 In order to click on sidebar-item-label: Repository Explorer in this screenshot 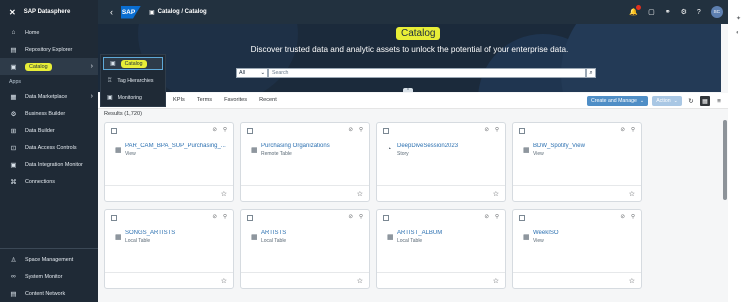, I will do `click(49, 49)`.